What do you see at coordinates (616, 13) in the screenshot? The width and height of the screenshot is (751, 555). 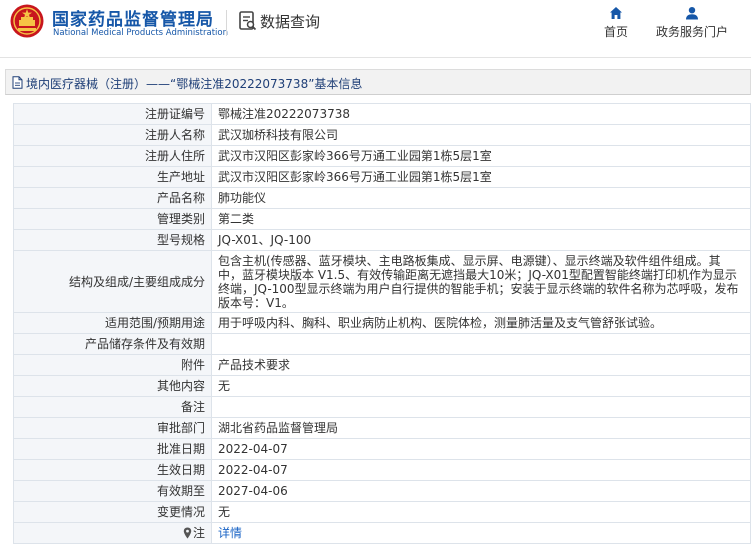 I see `home-icon` at bounding box center [616, 13].